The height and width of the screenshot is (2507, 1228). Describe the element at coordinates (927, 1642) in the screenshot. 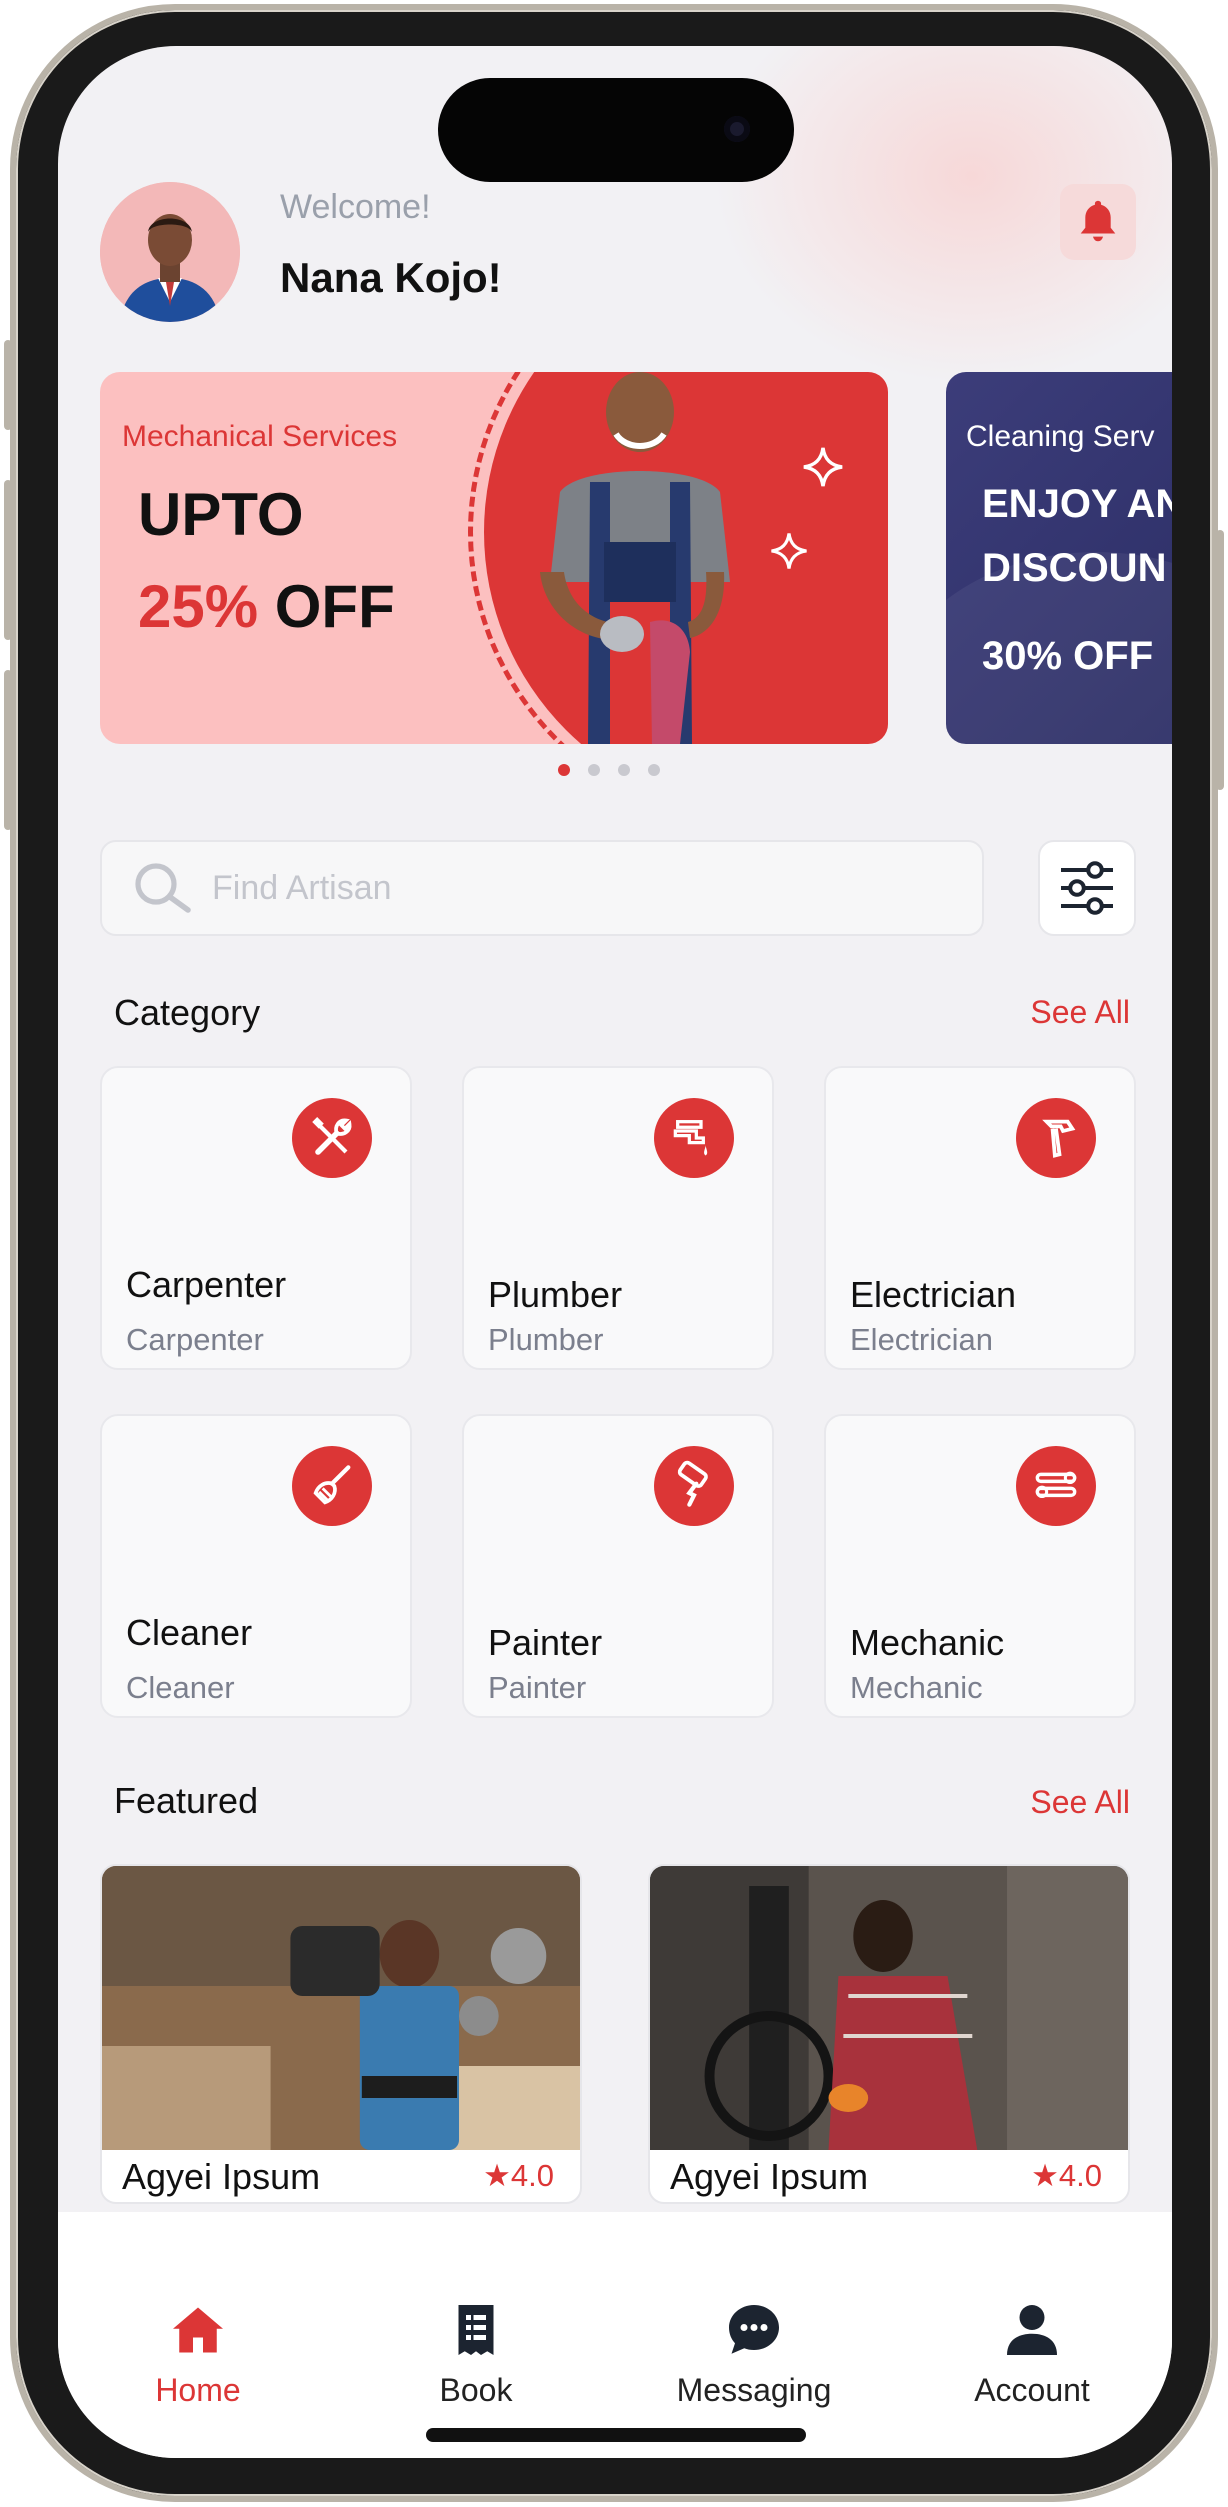

I see `category-name: Mechanic` at that location.